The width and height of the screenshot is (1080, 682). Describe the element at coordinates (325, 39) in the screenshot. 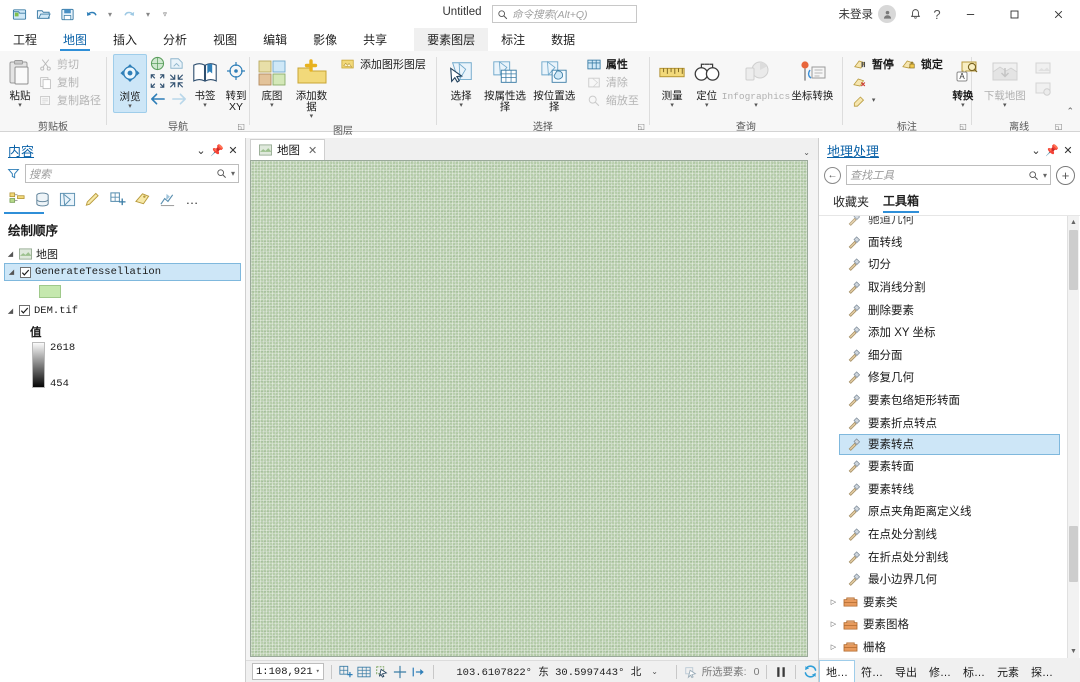

I see `ribbon-tab-imagery: 影像` at that location.